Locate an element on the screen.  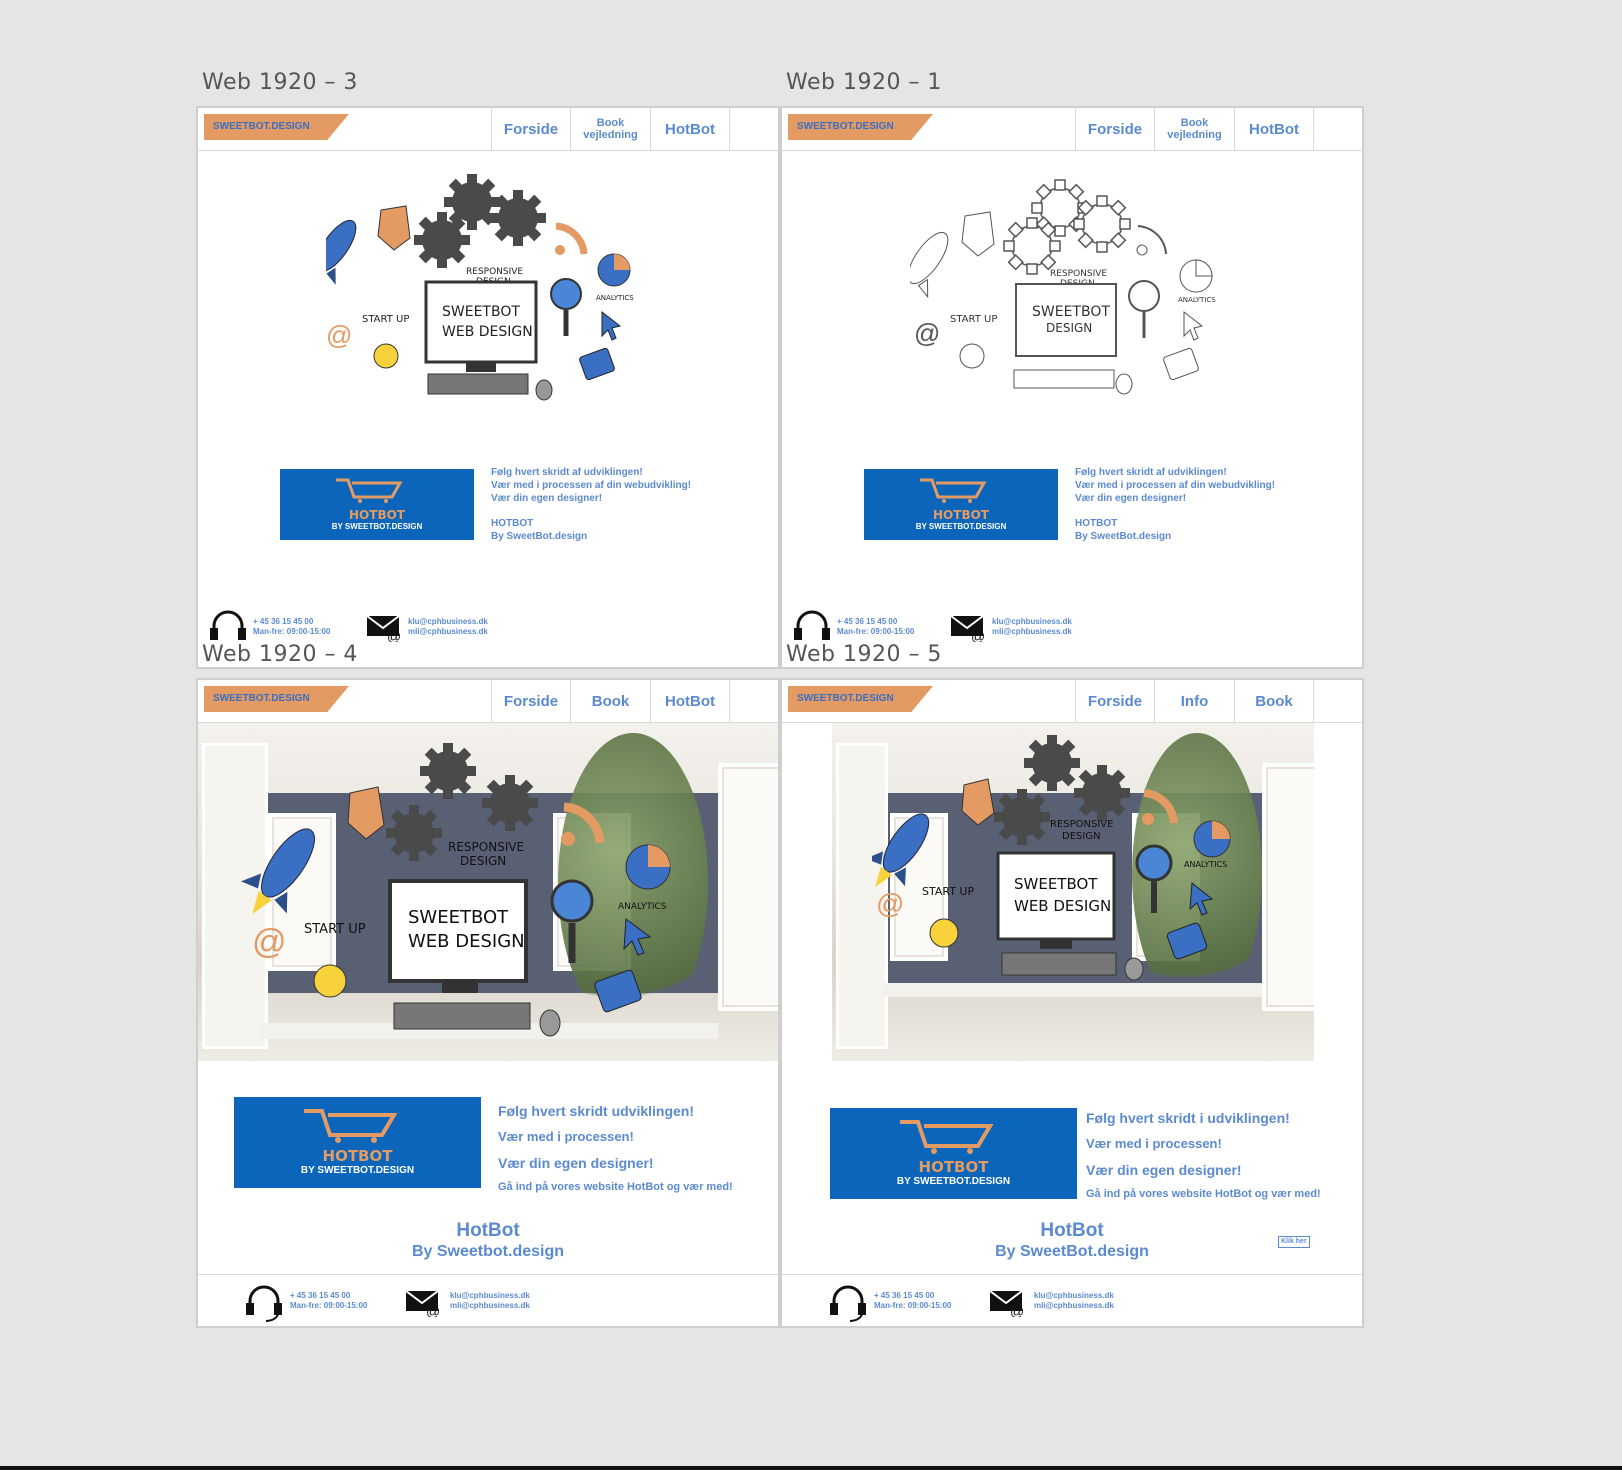
opening-hours: Man-fre: 09:00-15:00 is located at coordinates (913, 1305).